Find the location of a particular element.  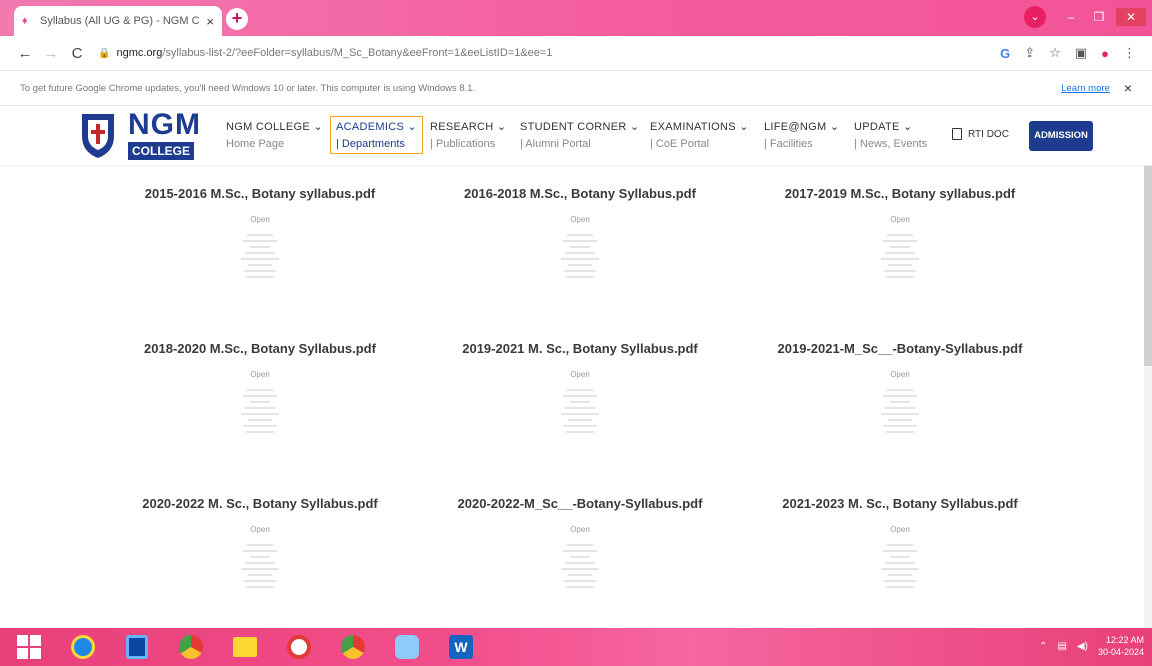

new-tab-button: + is located at coordinates (237, 19).